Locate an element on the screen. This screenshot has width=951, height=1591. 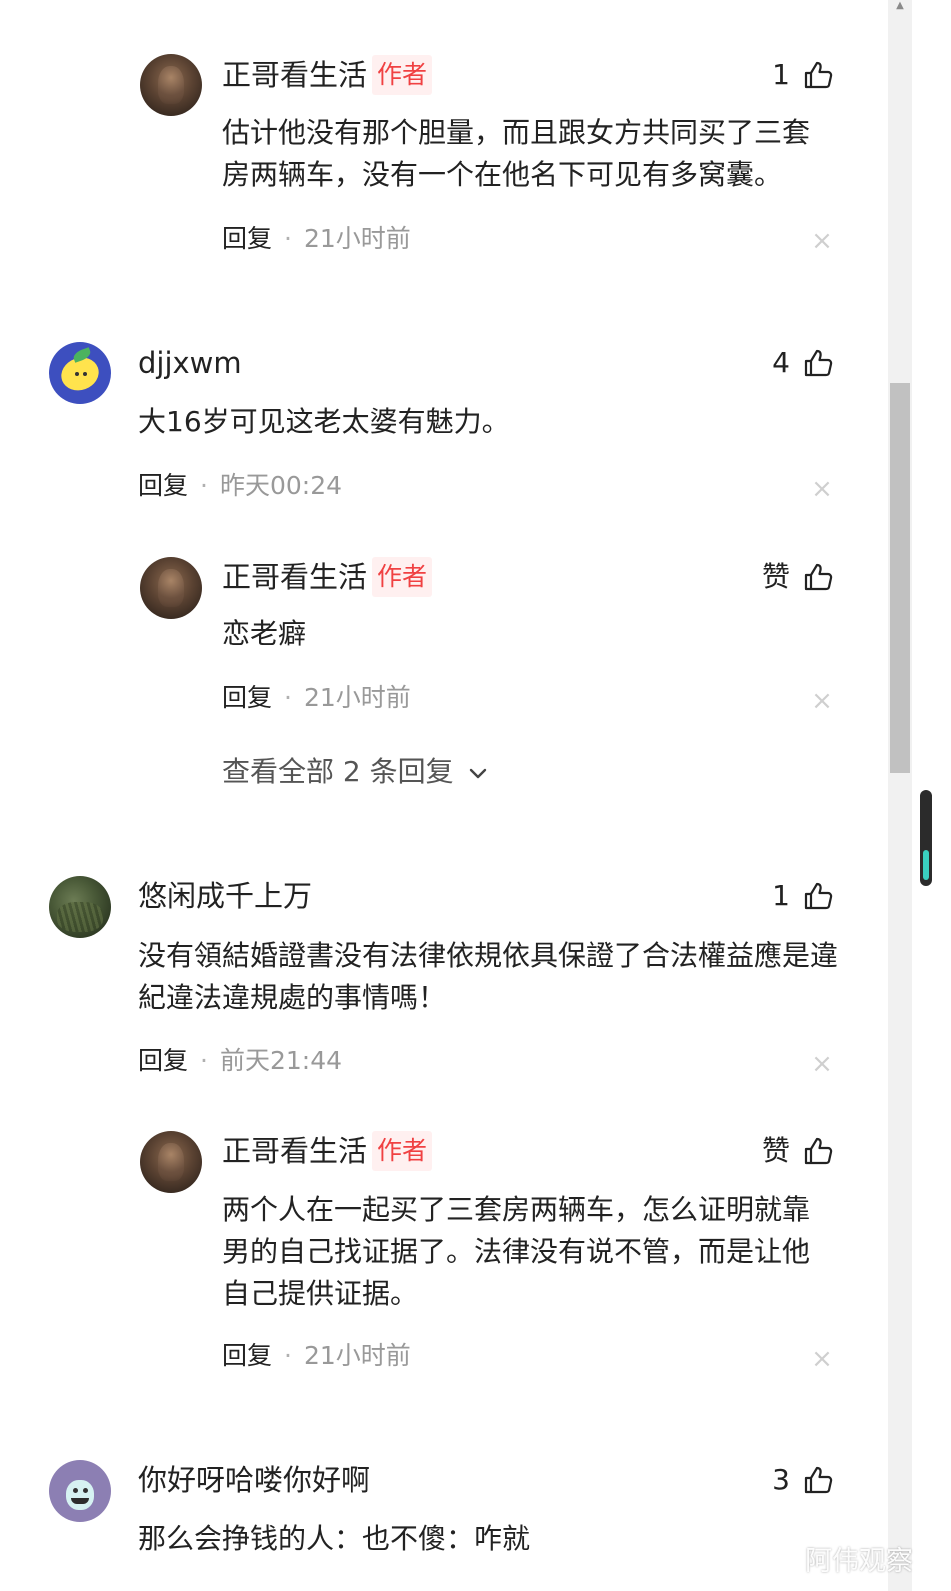
like-count: 3 is located at coordinates (781, 1480).